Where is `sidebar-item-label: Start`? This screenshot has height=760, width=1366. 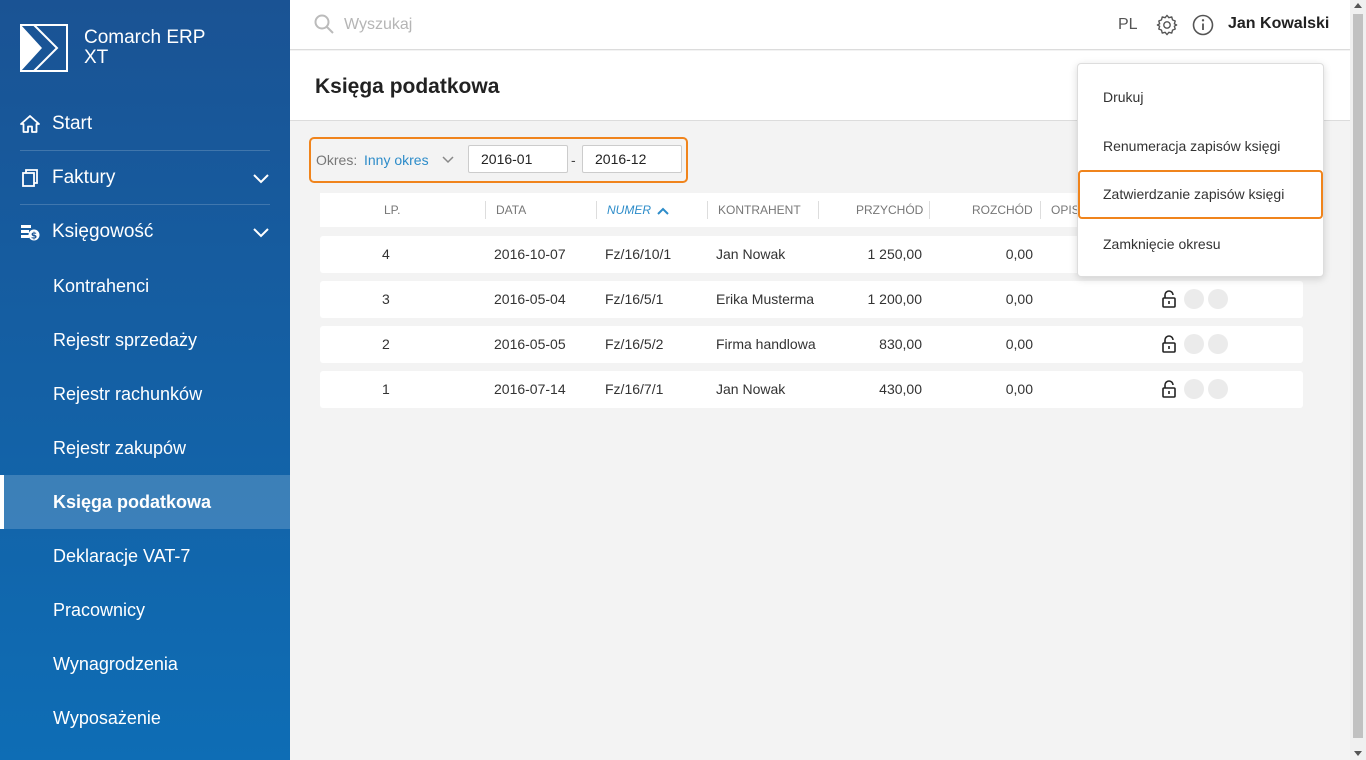
sidebar-item-label: Start is located at coordinates (72, 123).